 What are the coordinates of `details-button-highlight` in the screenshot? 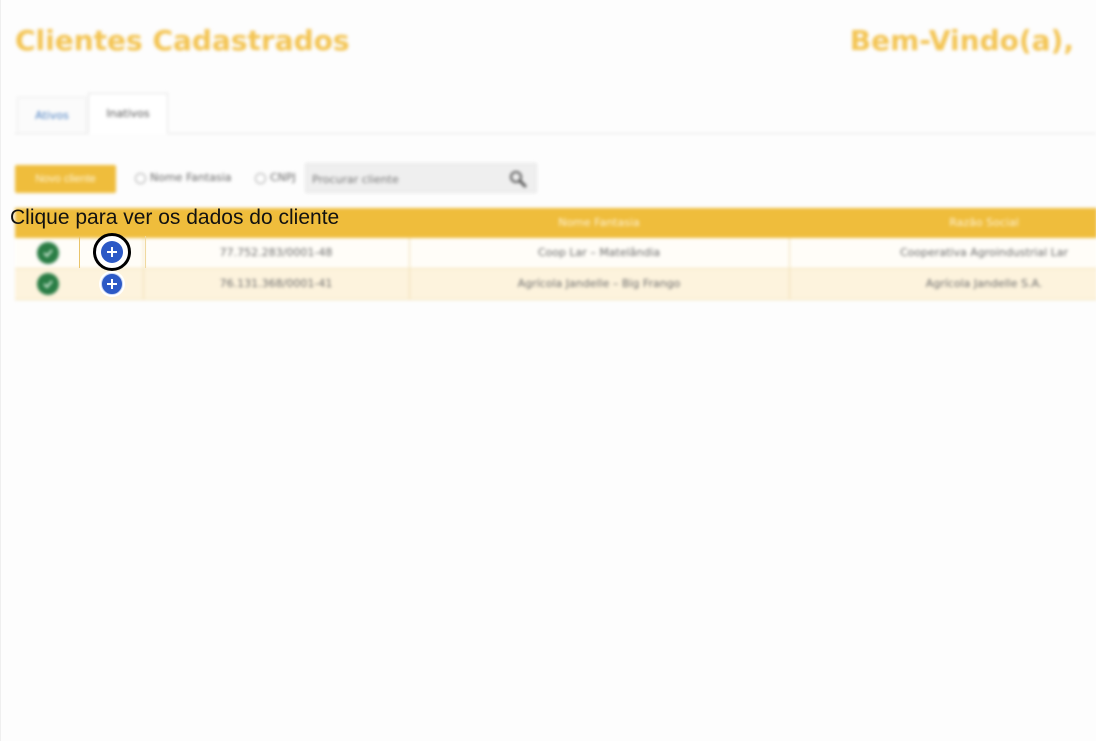 It's located at (112, 252).